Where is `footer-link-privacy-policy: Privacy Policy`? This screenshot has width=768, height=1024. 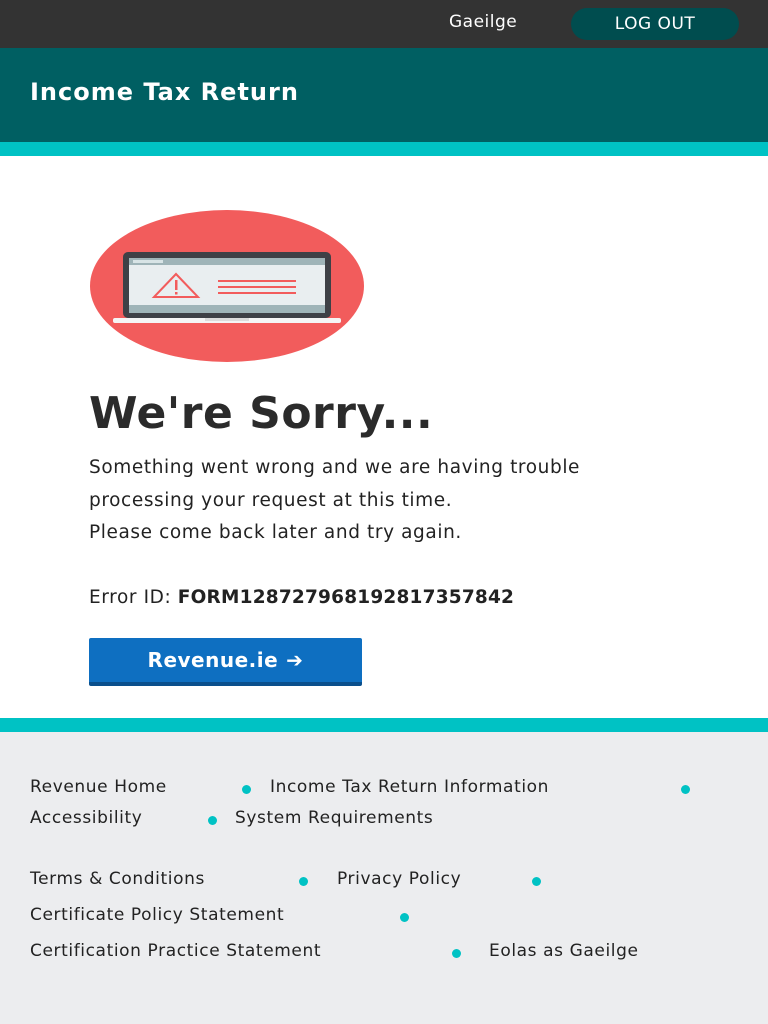 footer-link-privacy-policy: Privacy Policy is located at coordinates (399, 879).